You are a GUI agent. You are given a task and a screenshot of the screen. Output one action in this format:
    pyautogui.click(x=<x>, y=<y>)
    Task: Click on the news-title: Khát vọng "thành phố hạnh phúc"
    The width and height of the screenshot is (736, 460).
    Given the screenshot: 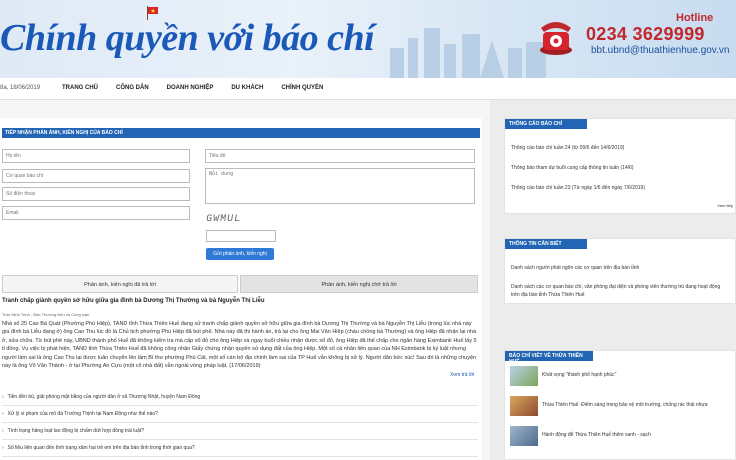 What is the action you would take?
    pyautogui.click(x=579, y=375)
    